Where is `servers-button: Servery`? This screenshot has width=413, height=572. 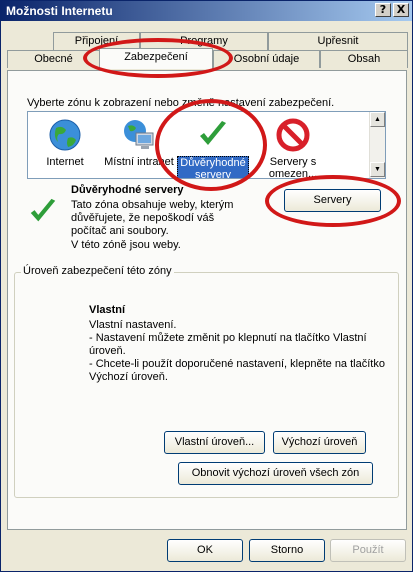 servers-button: Servery is located at coordinates (332, 200).